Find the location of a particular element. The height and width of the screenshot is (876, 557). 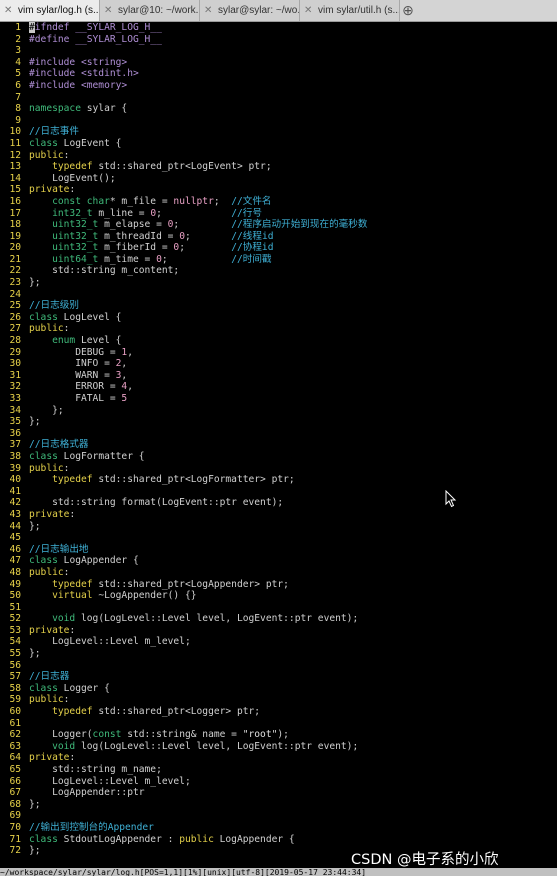

code-line: 29 DEBUG = 1, is located at coordinates (278, 353).